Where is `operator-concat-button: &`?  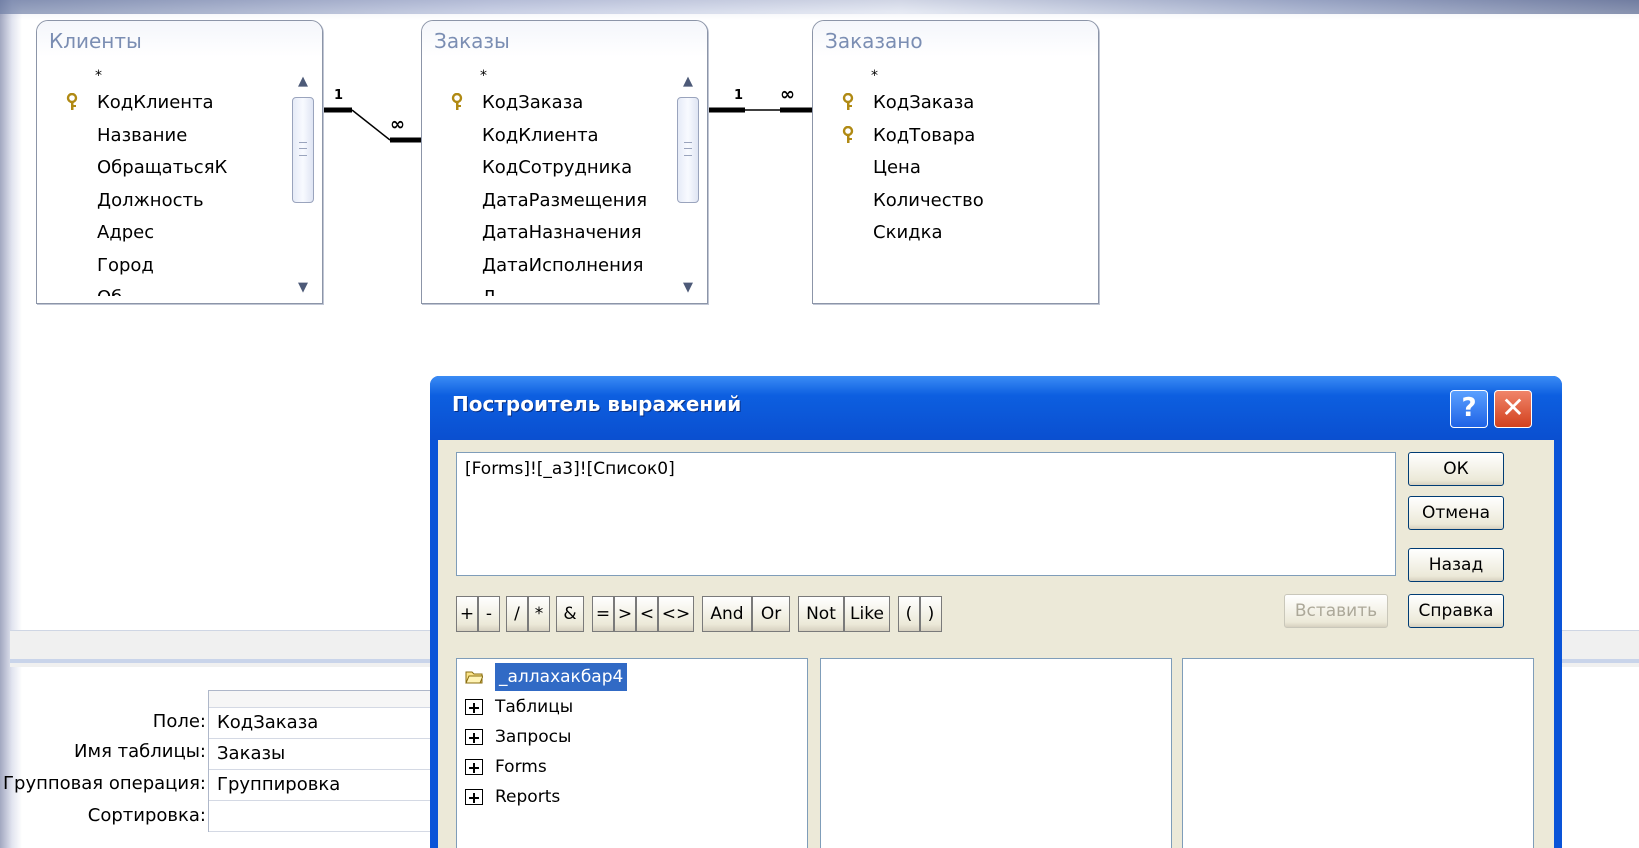
operator-concat-button: & is located at coordinates (570, 614).